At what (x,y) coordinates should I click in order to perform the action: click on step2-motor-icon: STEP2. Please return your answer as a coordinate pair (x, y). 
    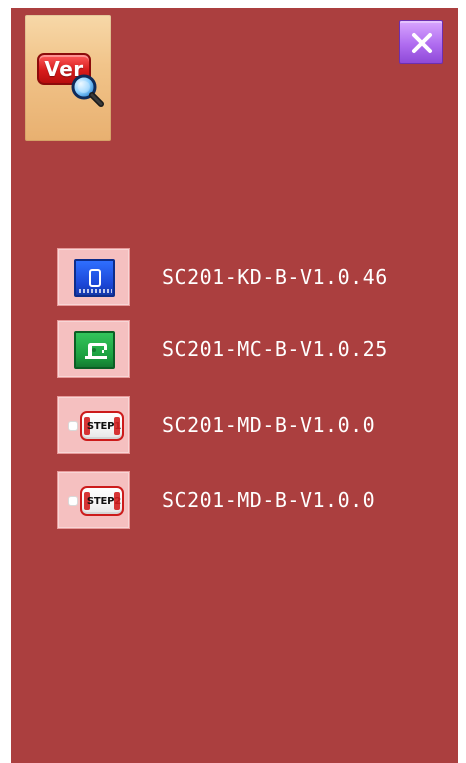
    Looking at the image, I should click on (93, 500).